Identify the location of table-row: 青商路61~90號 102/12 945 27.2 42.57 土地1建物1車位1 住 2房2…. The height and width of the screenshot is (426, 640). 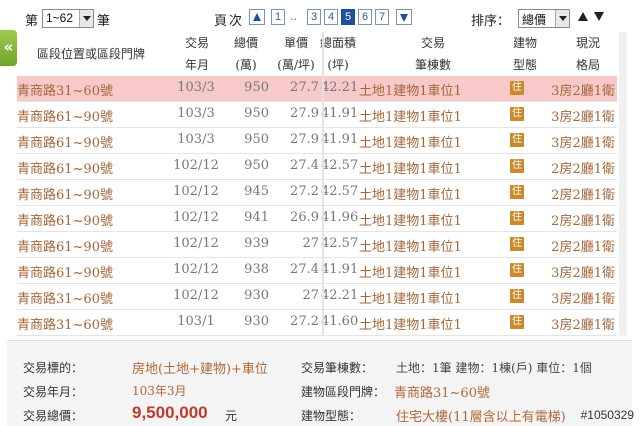
(317, 193).